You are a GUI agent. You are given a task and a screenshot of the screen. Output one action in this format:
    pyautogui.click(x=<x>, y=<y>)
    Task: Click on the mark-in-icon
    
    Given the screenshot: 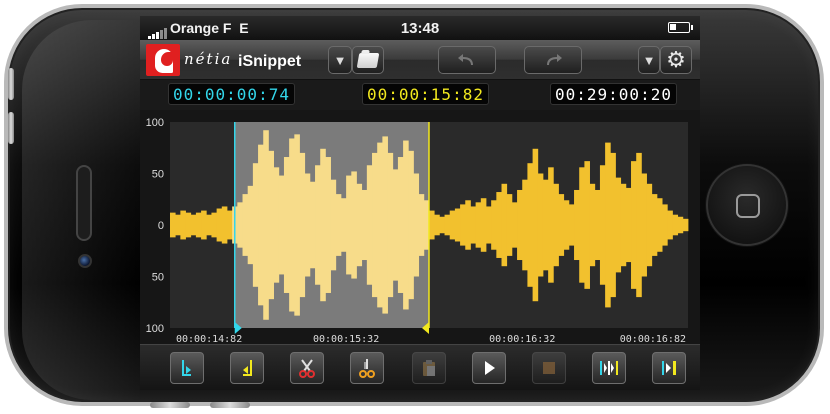 What is the action you would take?
    pyautogui.click(x=186, y=368)
    